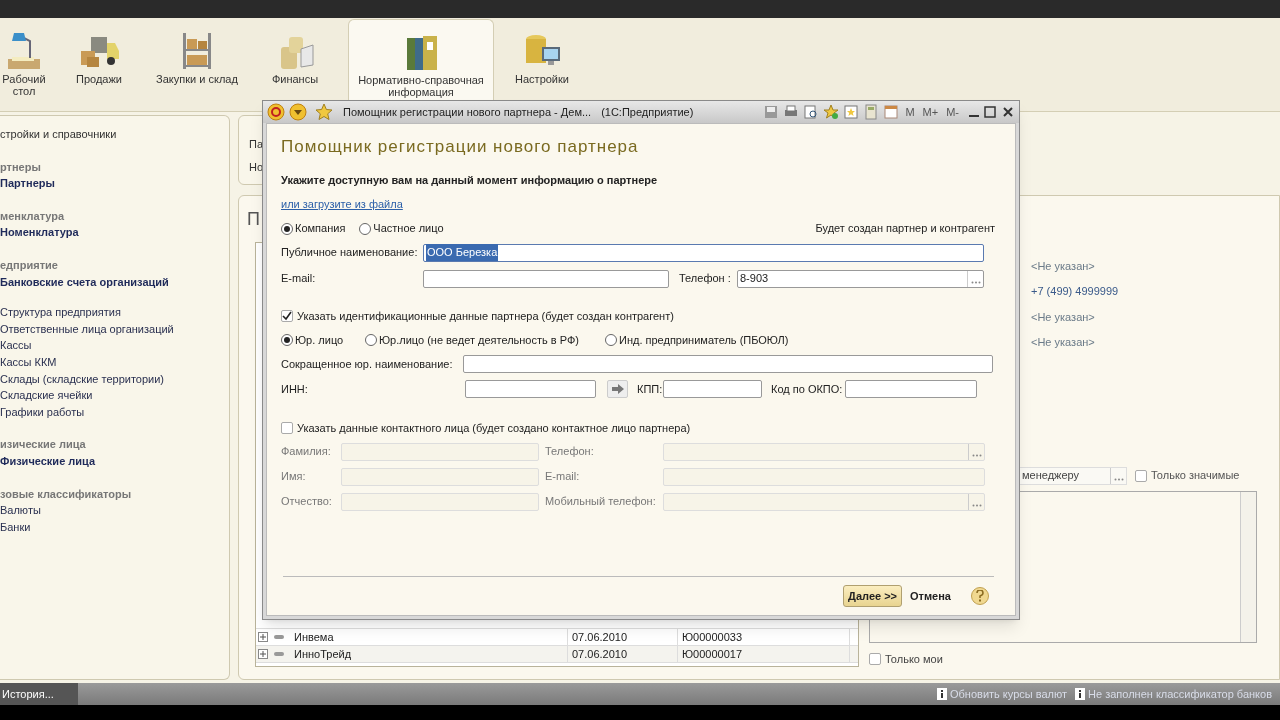  What do you see at coordinates (650, 389) in the screenshot?
I see `field-label: КПП:` at bounding box center [650, 389].